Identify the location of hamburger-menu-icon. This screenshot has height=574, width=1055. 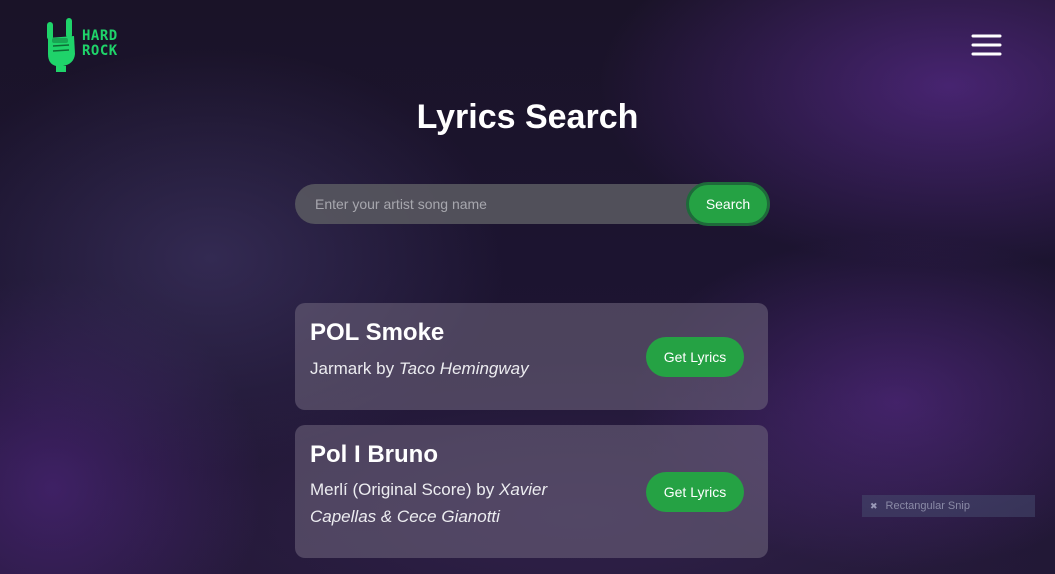
(986, 45).